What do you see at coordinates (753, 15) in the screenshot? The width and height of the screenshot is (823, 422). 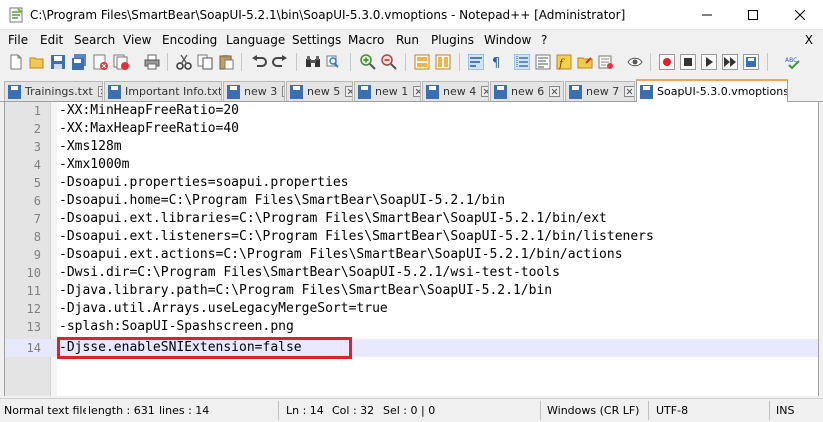 I see `maximize-button` at bounding box center [753, 15].